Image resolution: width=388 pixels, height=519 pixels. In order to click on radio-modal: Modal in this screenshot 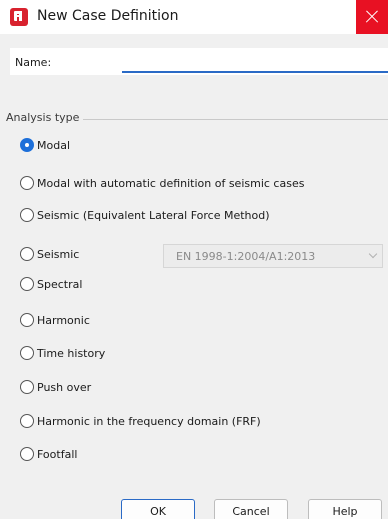, I will do `click(45, 145)`.